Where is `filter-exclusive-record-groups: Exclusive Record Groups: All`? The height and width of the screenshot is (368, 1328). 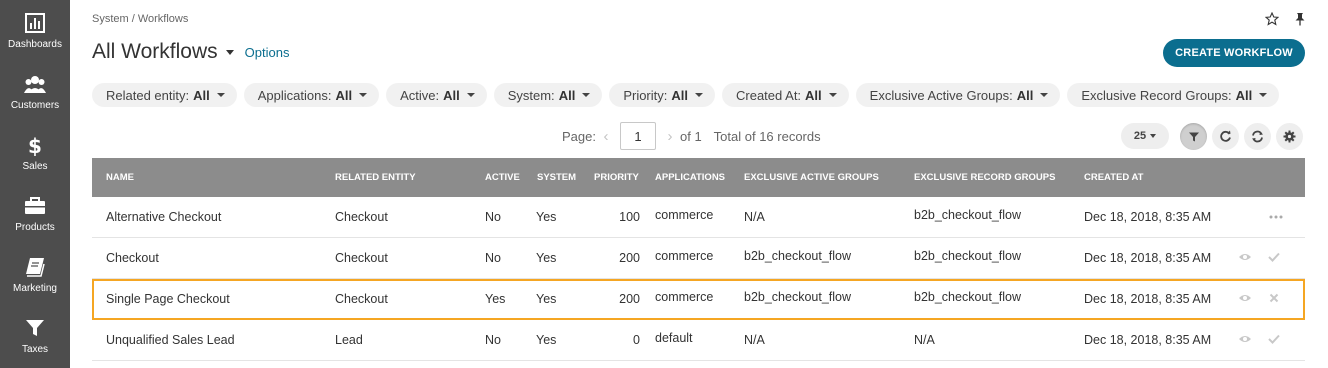 filter-exclusive-record-groups: Exclusive Record Groups: All is located at coordinates (1173, 95).